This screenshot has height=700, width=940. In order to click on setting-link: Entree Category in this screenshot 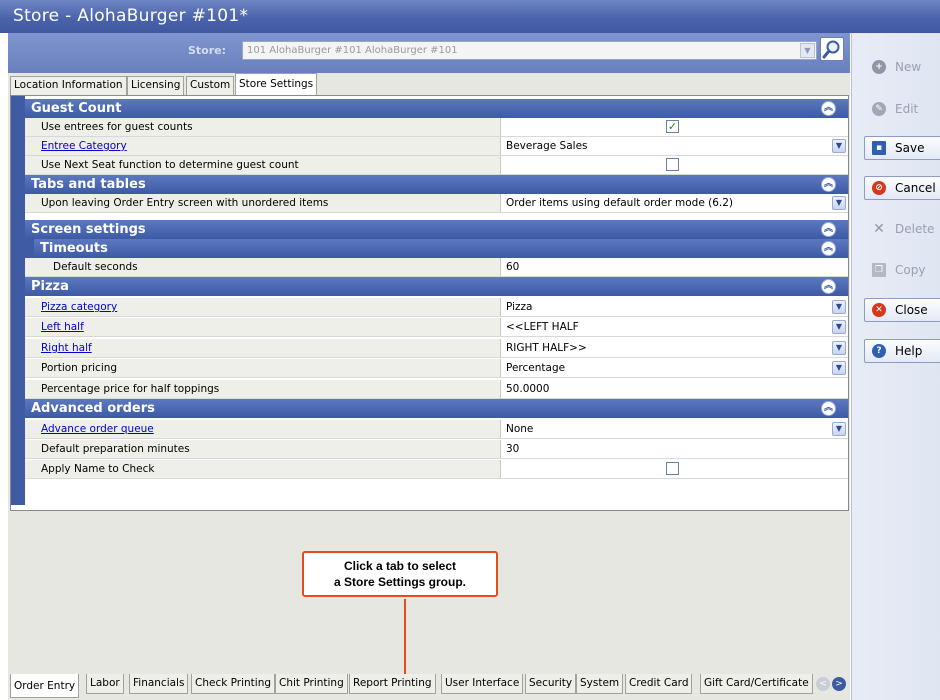, I will do `click(84, 146)`.